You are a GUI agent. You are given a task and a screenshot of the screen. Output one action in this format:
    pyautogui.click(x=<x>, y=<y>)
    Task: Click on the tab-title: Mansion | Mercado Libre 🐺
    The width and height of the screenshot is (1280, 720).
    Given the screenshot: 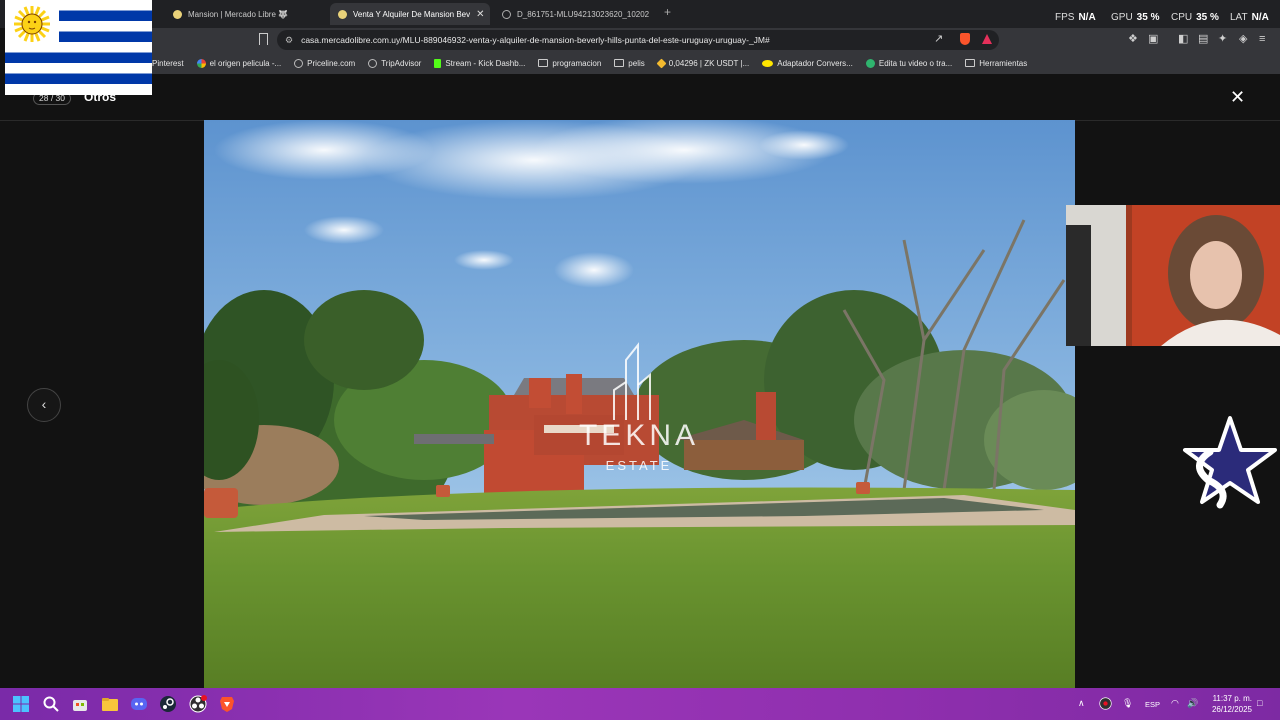 What is the action you would take?
    pyautogui.click(x=238, y=14)
    